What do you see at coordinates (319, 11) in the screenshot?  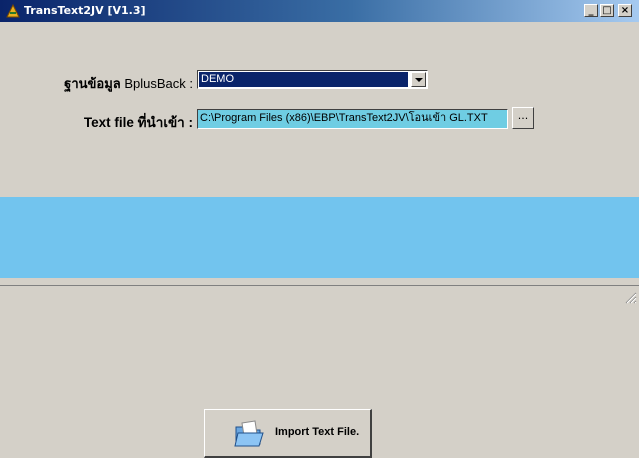 I see `title-bar: TransText2JV [V1.3] _ □ ×` at bounding box center [319, 11].